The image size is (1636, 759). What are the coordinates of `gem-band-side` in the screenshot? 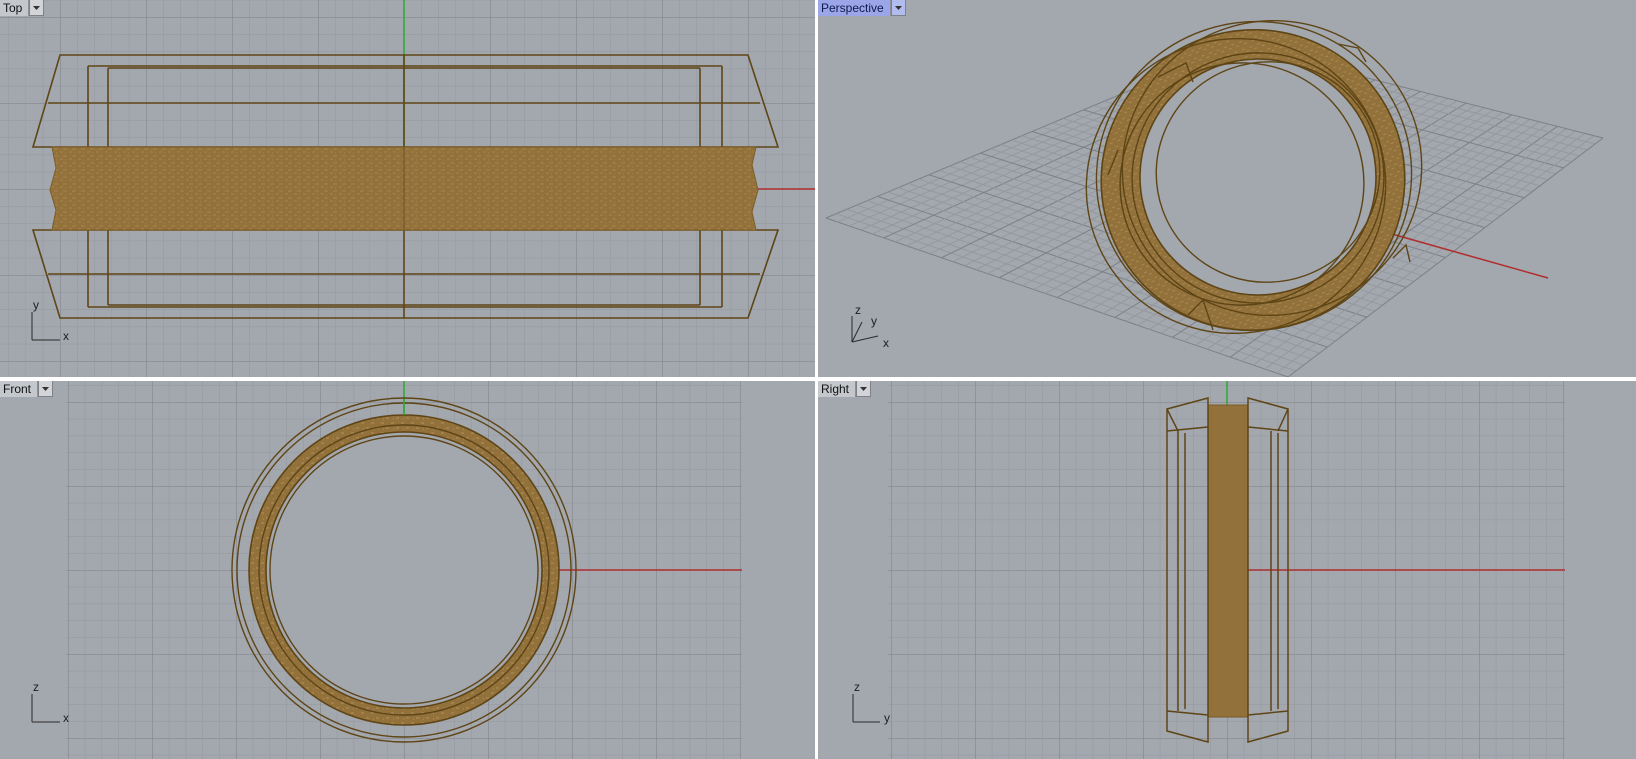 It's located at (1228, 561).